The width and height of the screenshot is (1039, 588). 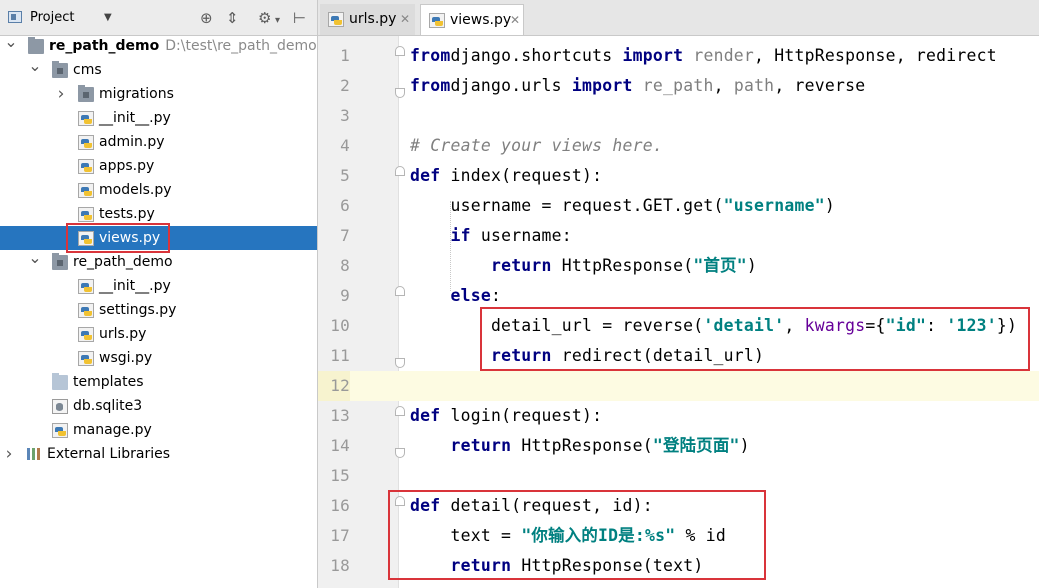 I want to click on tab-urls-py: urls.py ✕, so click(x=367, y=19).